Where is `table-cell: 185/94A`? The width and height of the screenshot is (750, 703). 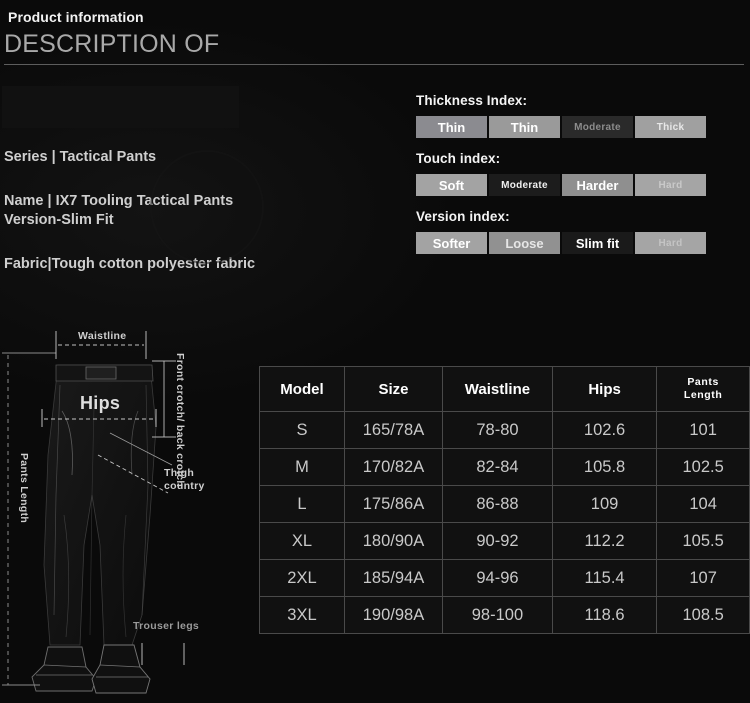
table-cell: 185/94A is located at coordinates (393, 578).